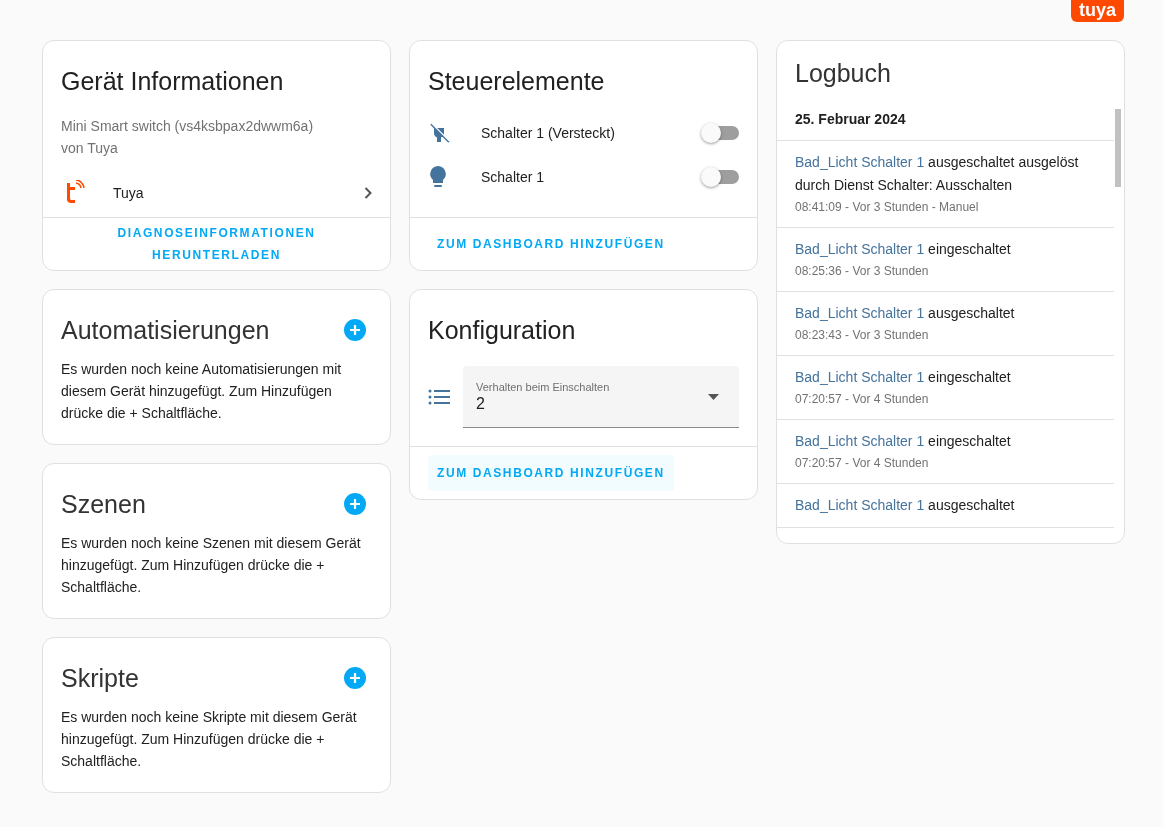  What do you see at coordinates (439, 397) in the screenshot?
I see `list-icon` at bounding box center [439, 397].